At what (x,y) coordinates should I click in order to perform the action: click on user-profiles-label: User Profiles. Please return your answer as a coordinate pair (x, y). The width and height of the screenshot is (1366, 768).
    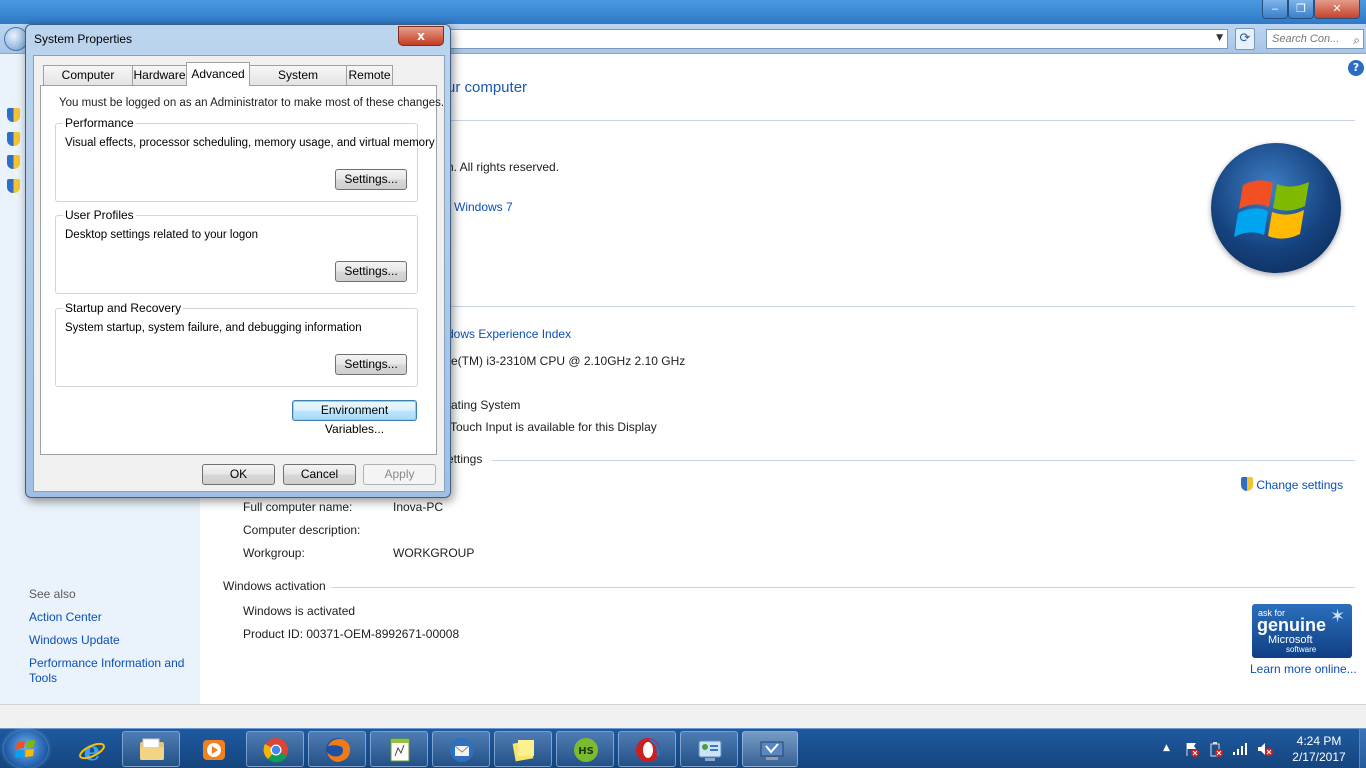
    Looking at the image, I should click on (99, 215).